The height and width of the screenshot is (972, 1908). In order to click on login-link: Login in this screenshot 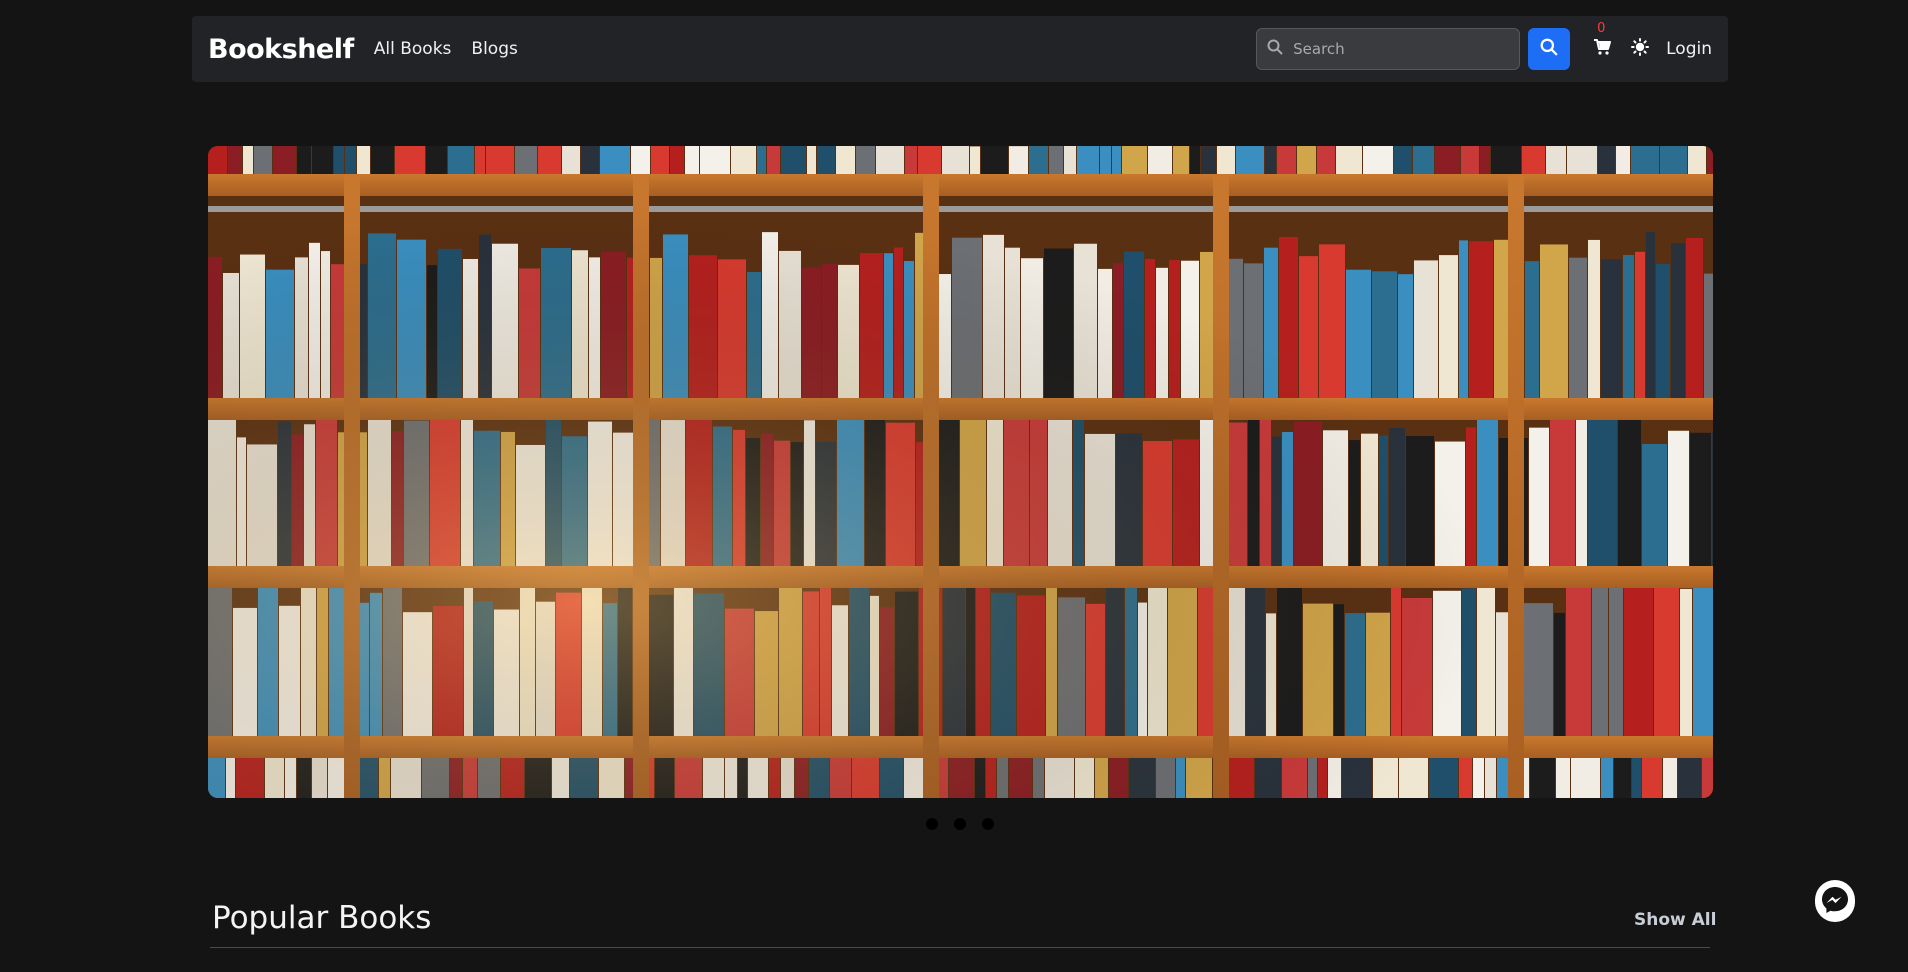, I will do `click(1689, 49)`.